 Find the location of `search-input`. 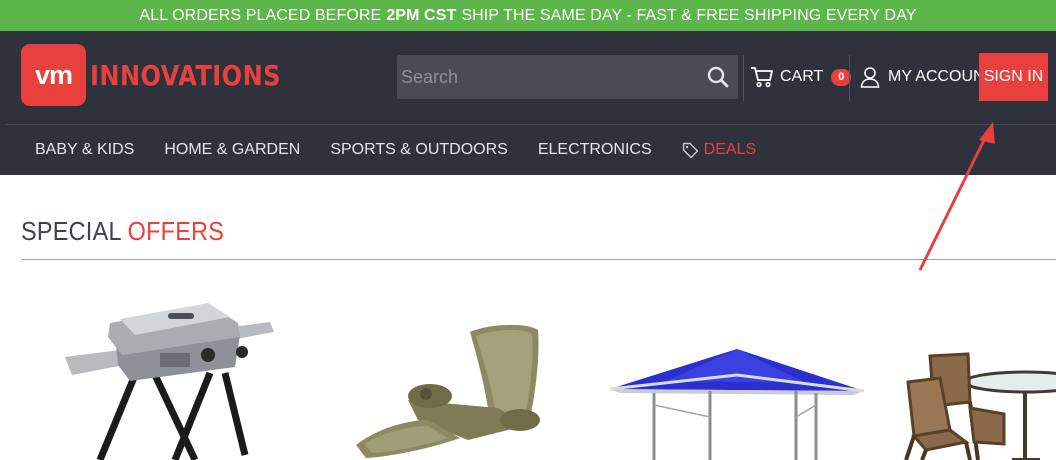

search-input is located at coordinates (547, 77).